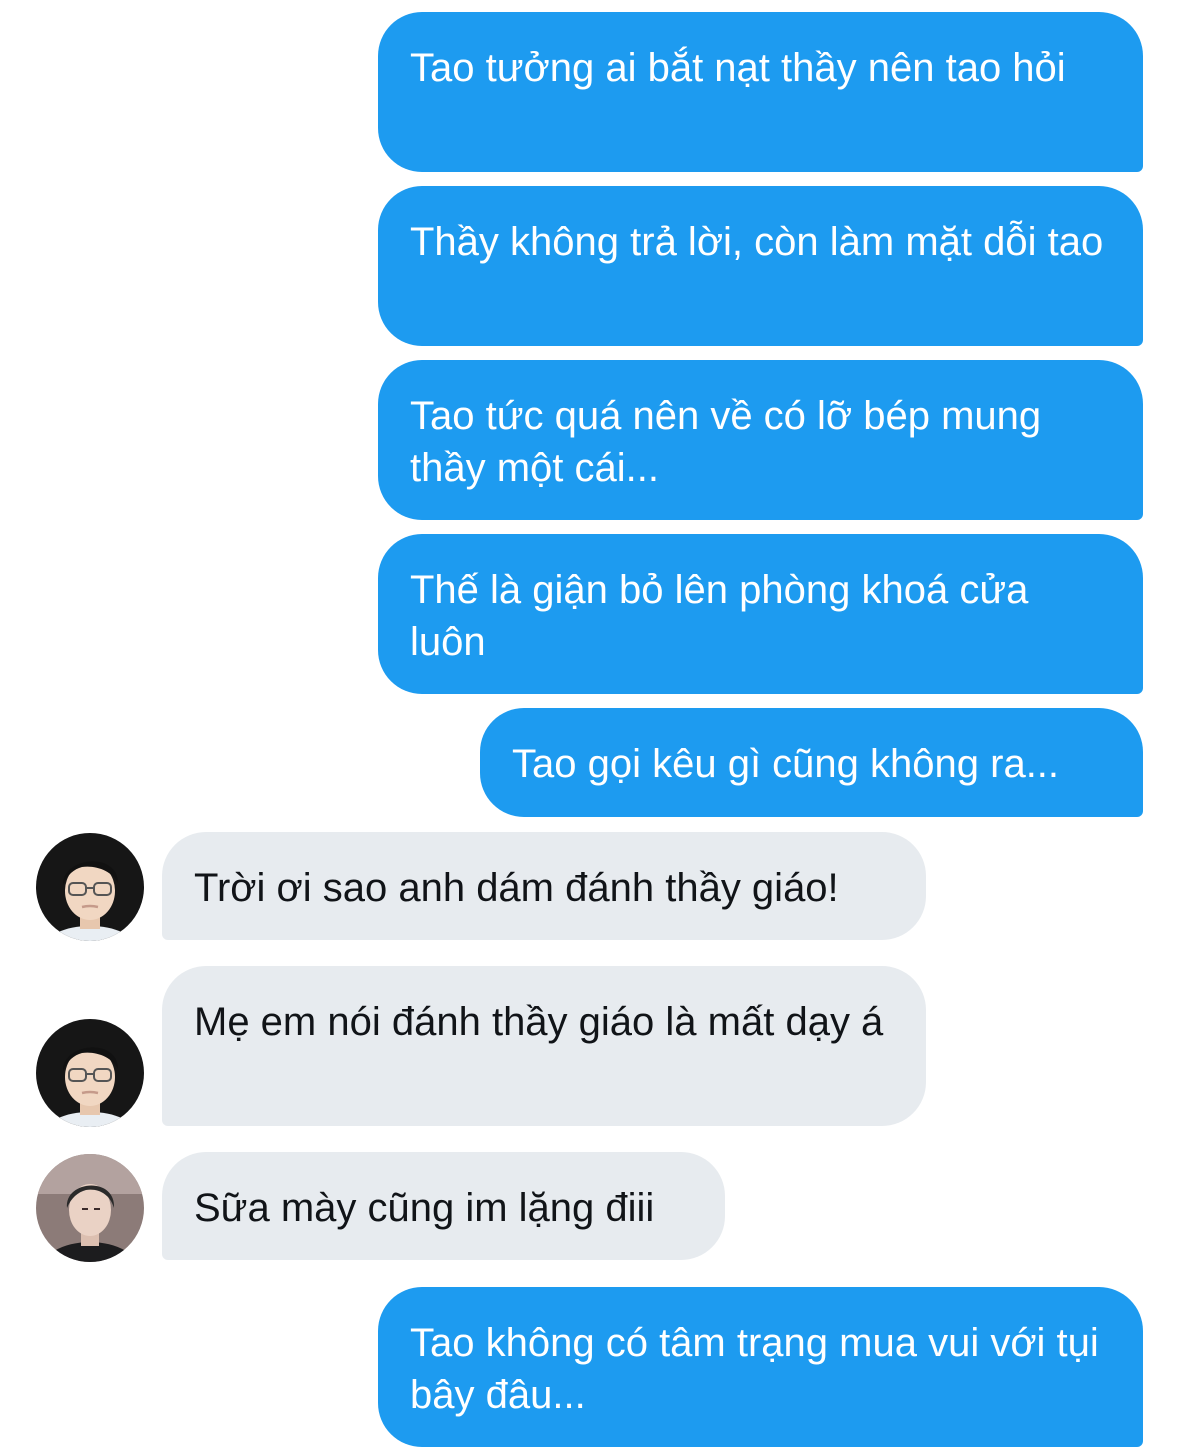  I want to click on incoming-message-bubble: Trời ơi sao anh dám đánh thầy giáo!, so click(544, 886).